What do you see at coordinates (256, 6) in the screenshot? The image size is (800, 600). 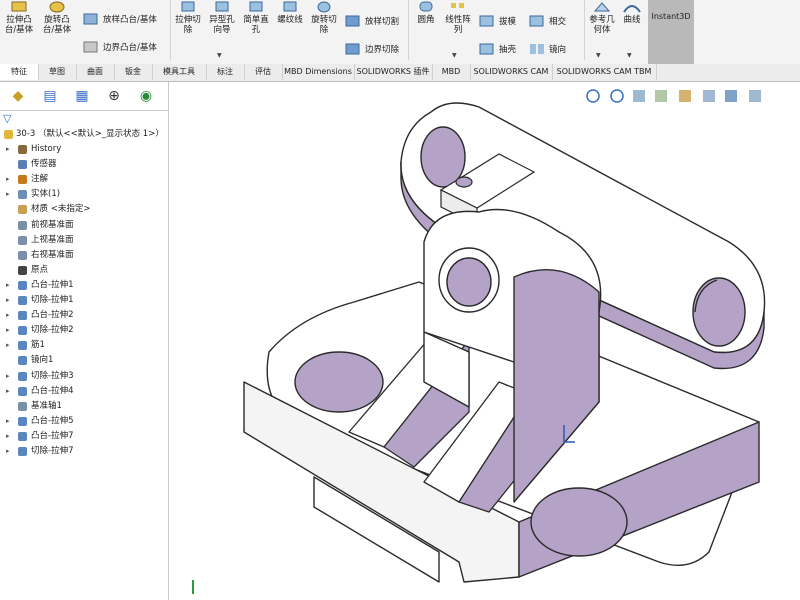 I see `simple-hole-icon` at bounding box center [256, 6].